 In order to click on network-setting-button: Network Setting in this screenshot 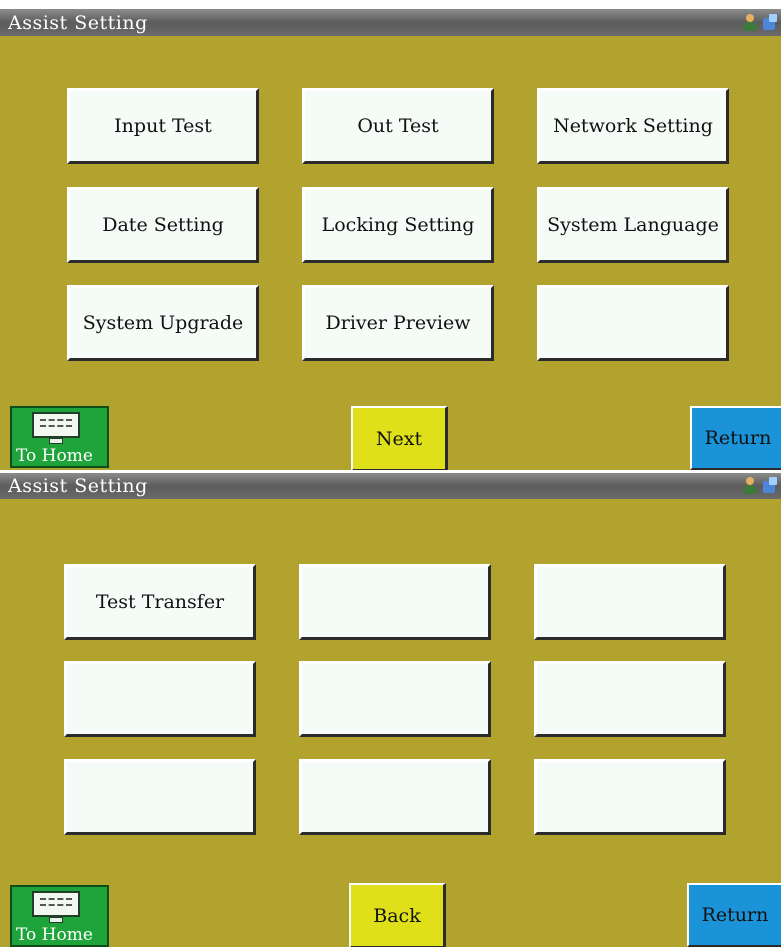, I will do `click(633, 126)`.